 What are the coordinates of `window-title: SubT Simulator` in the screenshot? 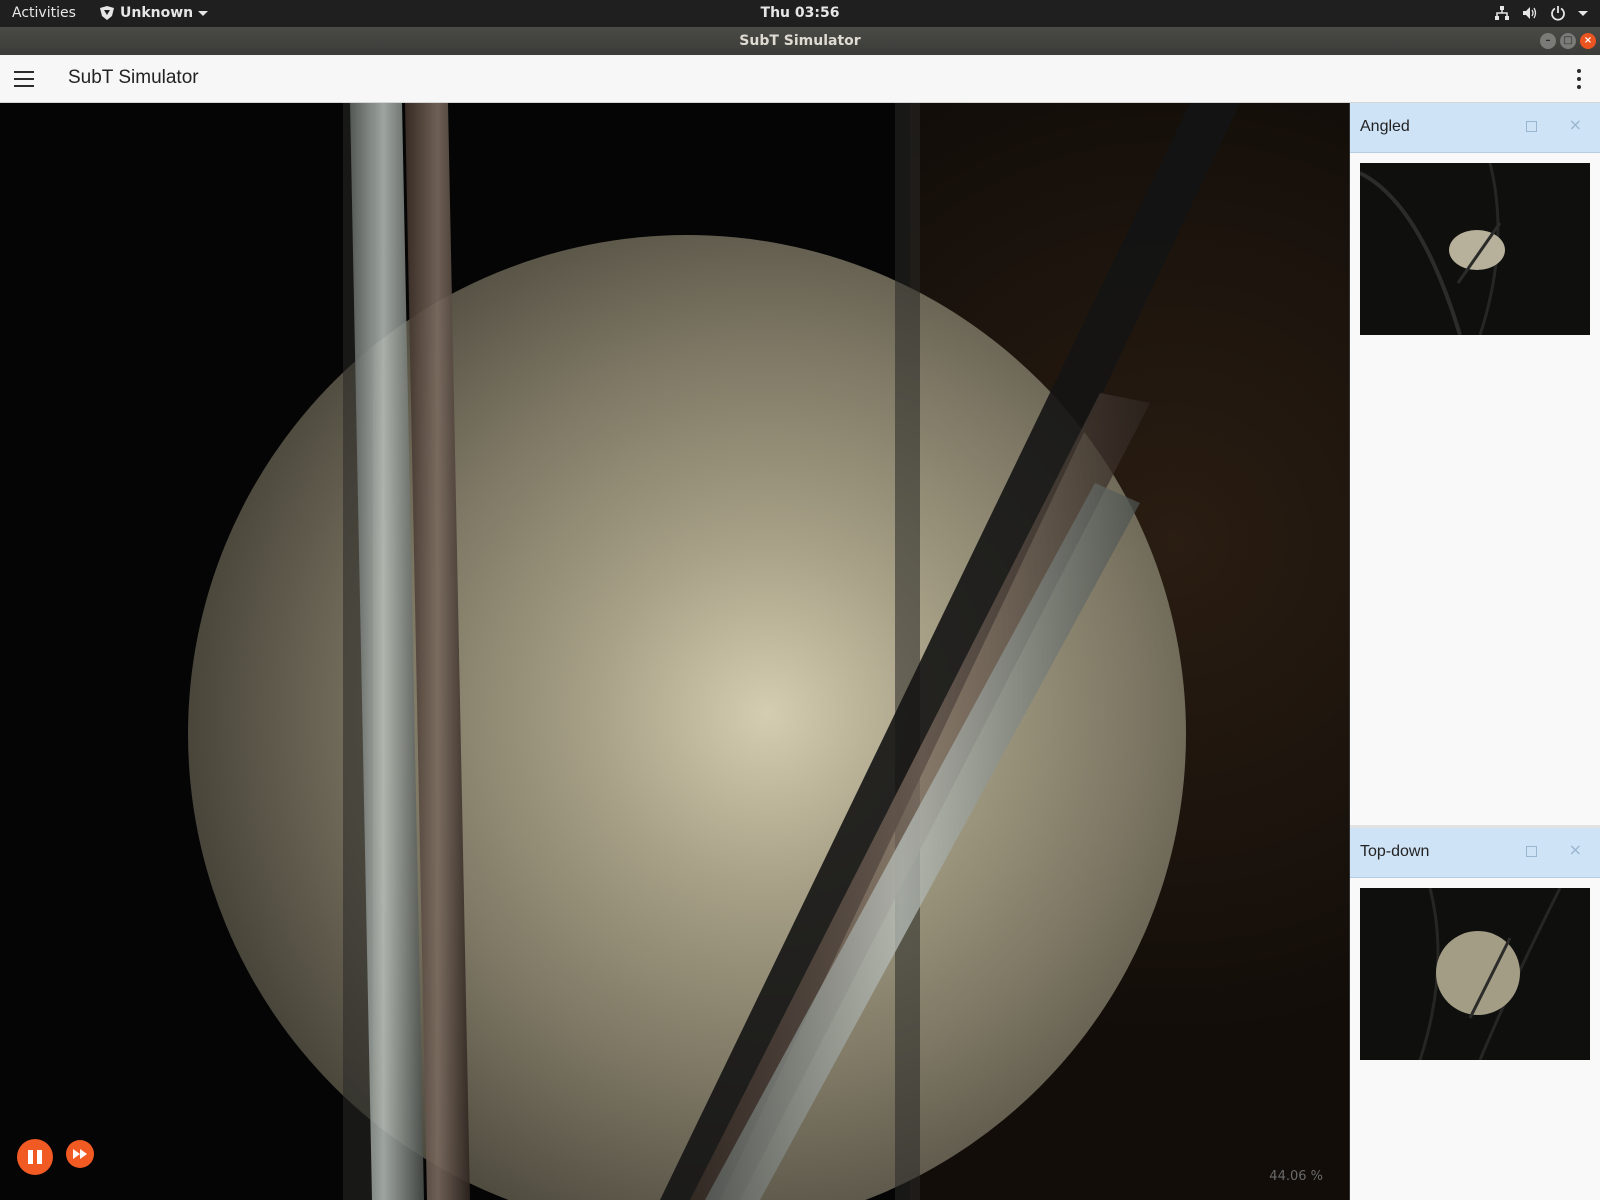 It's located at (800, 41).